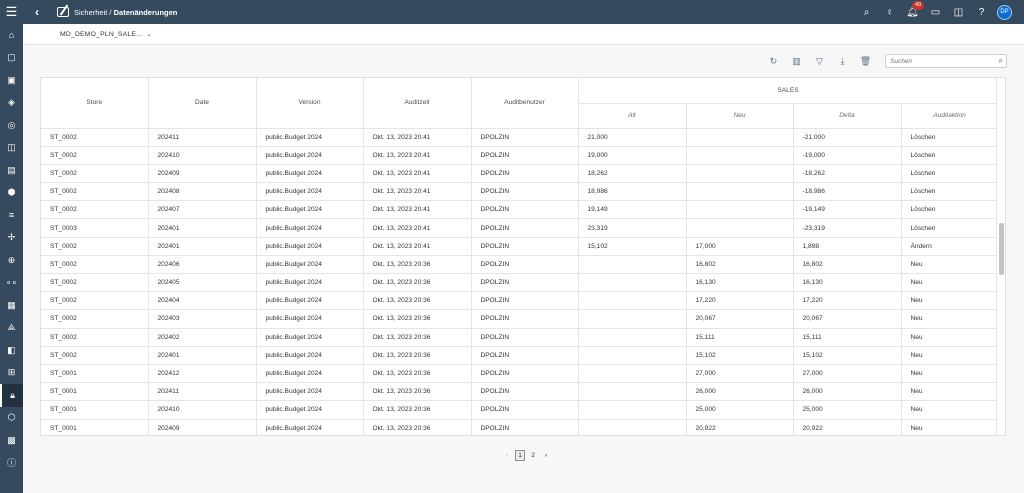 This screenshot has height=493, width=1024. What do you see at coordinates (773, 61) in the screenshot?
I see `refresh-icon: ↻` at bounding box center [773, 61].